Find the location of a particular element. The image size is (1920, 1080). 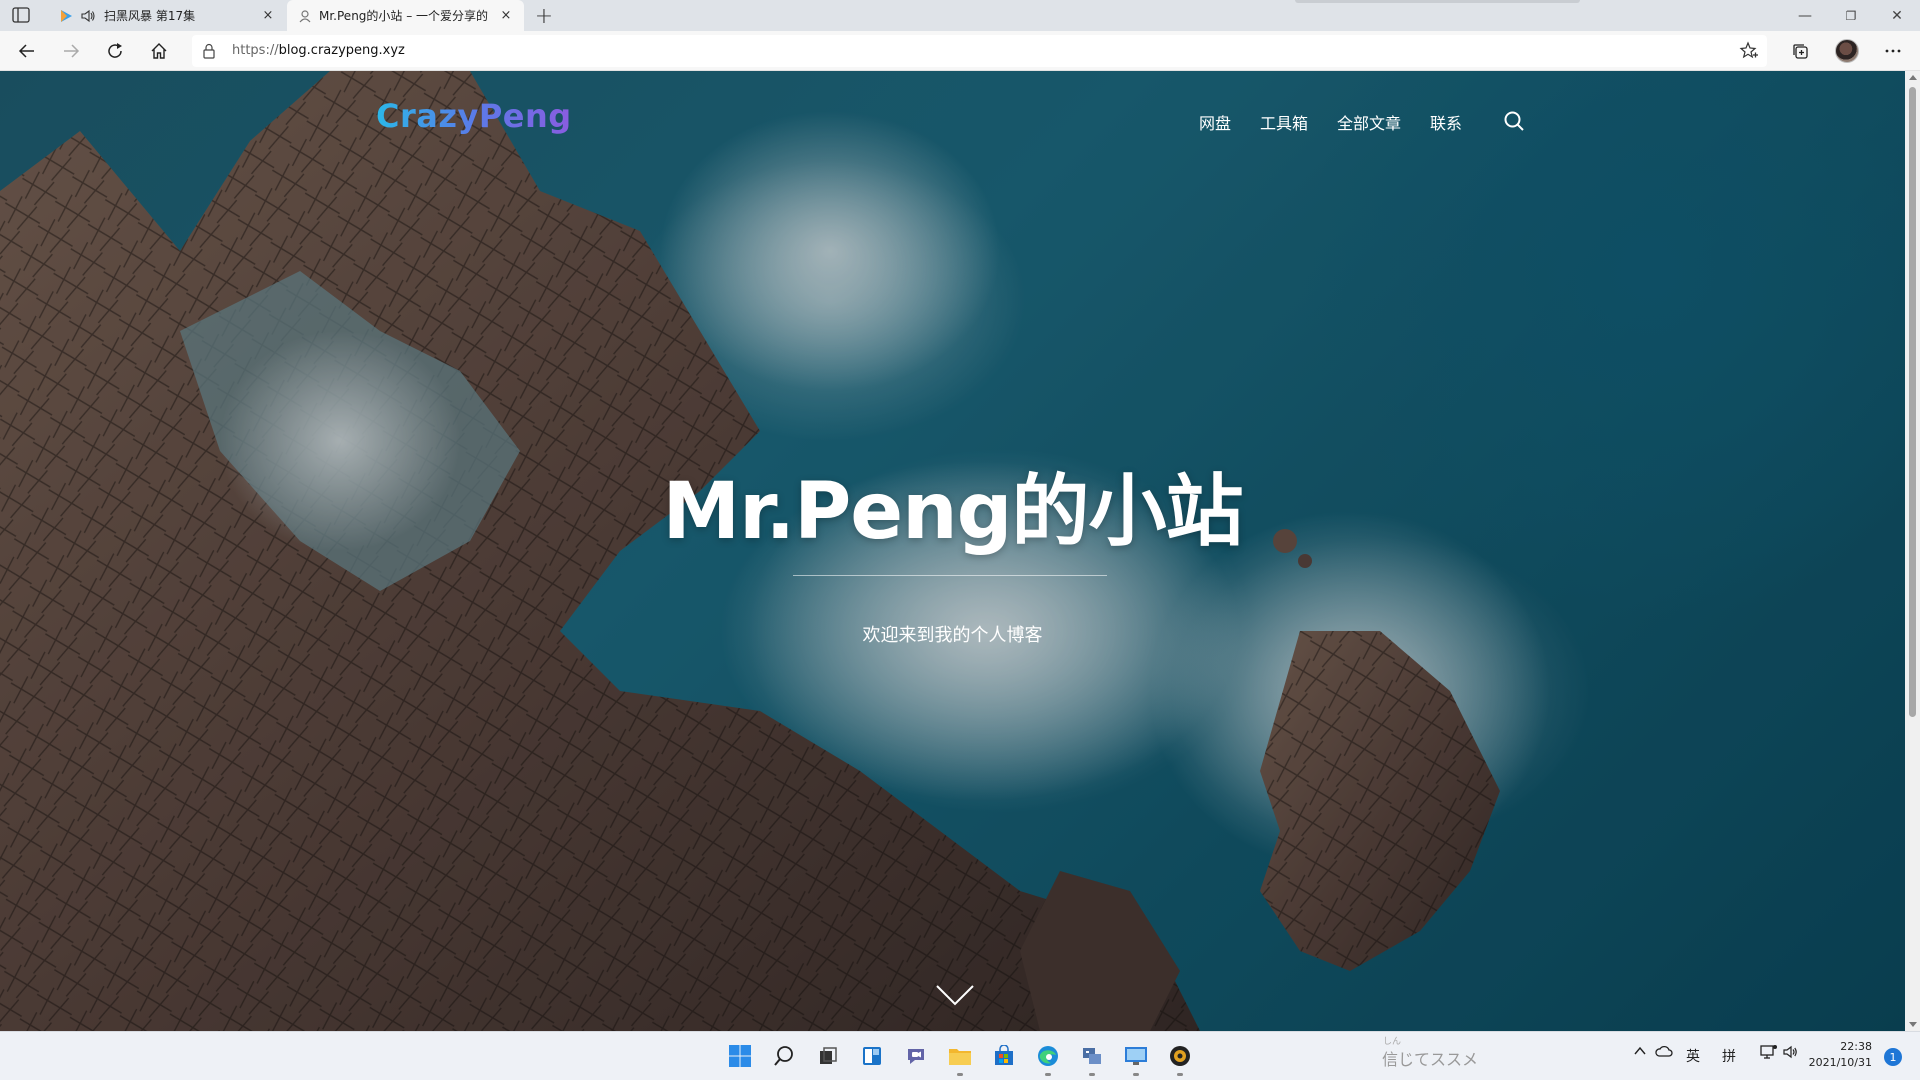

close-window-button: ✕ is located at coordinates (1897, 15).